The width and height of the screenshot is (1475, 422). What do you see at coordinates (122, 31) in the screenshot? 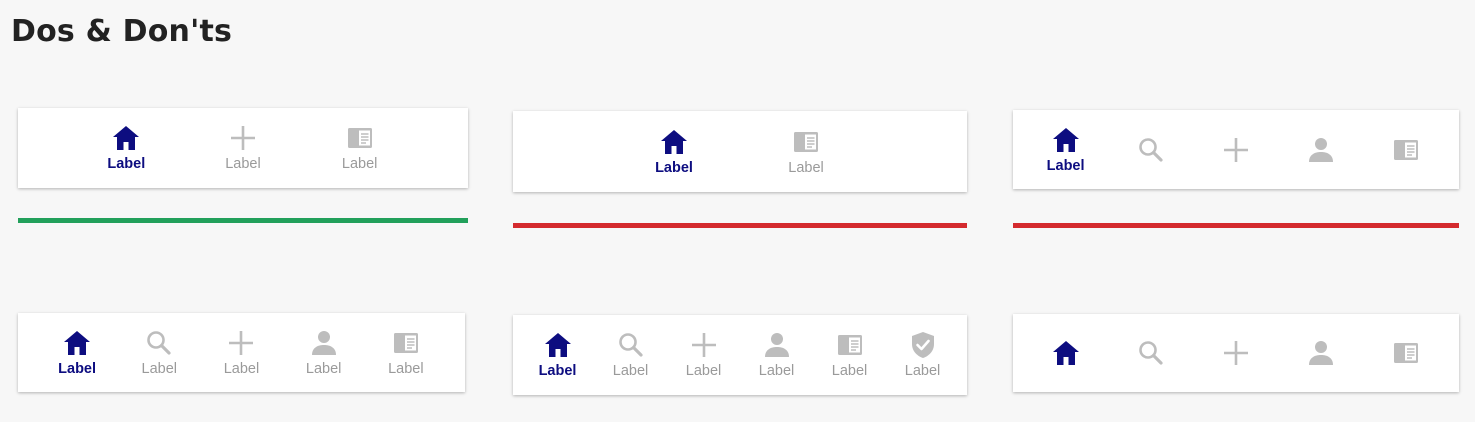
I see `page-title: Dos & Don'ts` at bounding box center [122, 31].